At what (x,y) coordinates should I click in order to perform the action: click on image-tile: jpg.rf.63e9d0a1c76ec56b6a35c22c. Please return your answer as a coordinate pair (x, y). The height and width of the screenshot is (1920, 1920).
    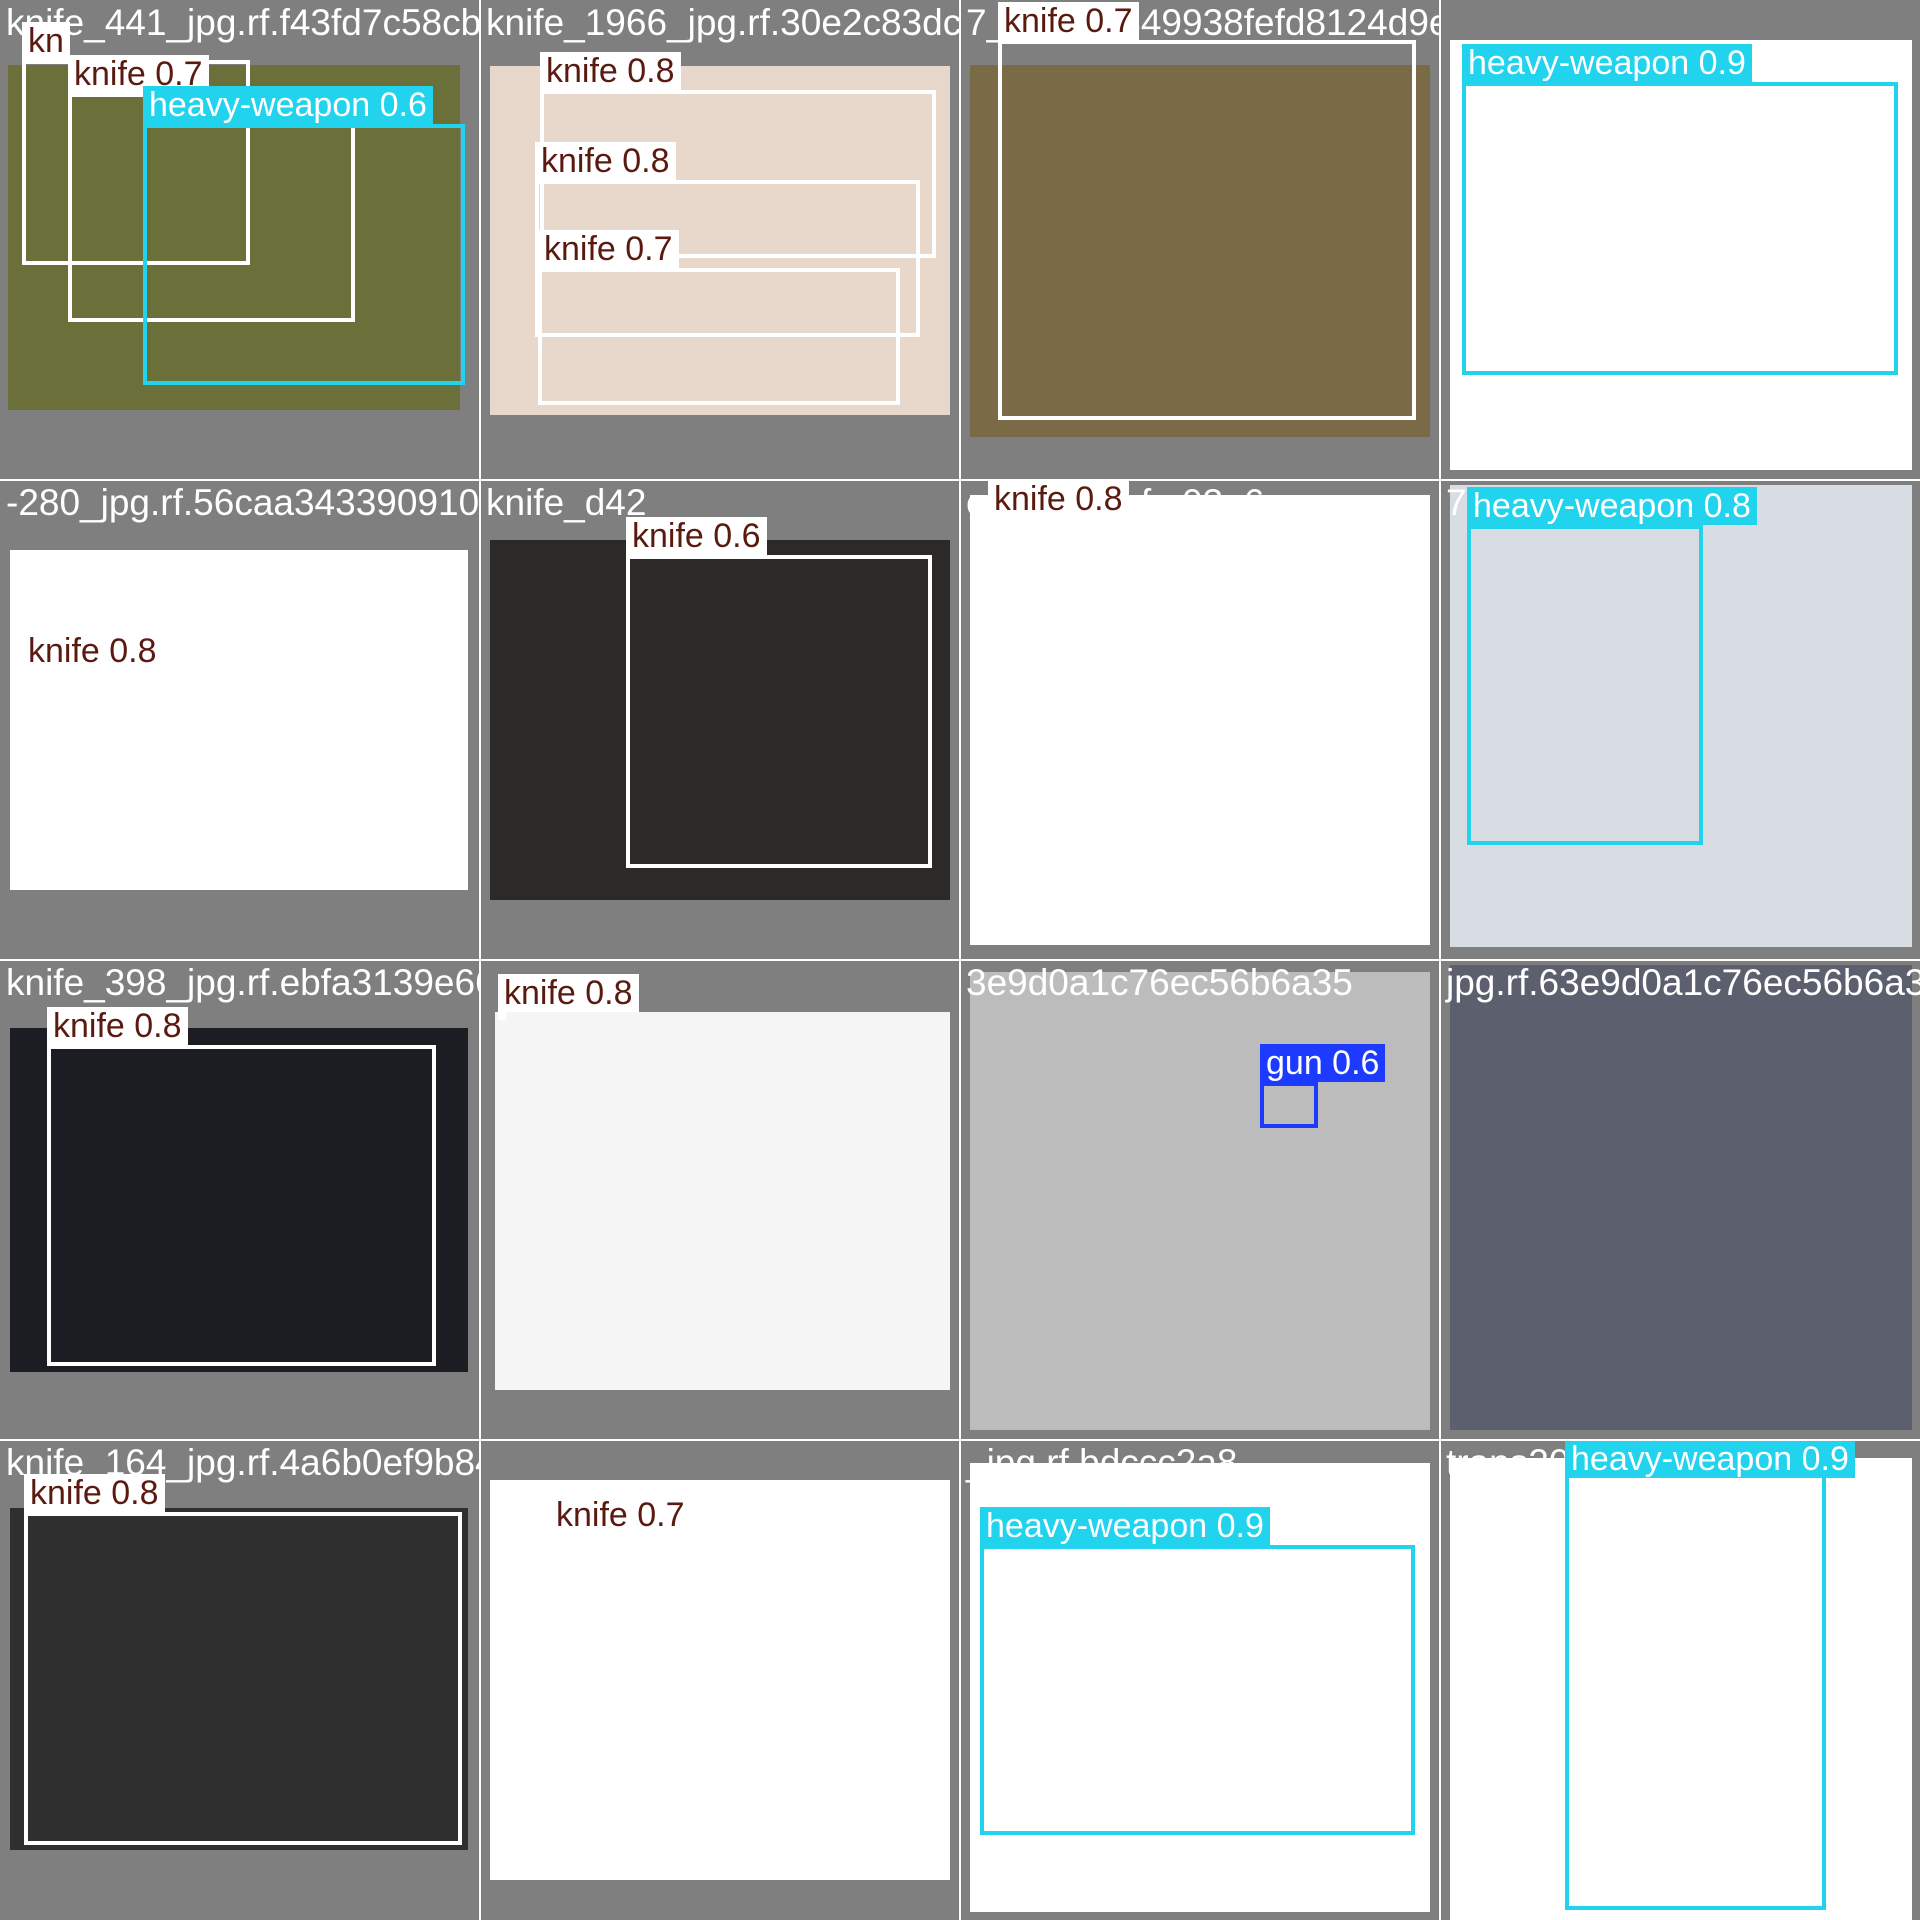
    Looking at the image, I should click on (1680, 1200).